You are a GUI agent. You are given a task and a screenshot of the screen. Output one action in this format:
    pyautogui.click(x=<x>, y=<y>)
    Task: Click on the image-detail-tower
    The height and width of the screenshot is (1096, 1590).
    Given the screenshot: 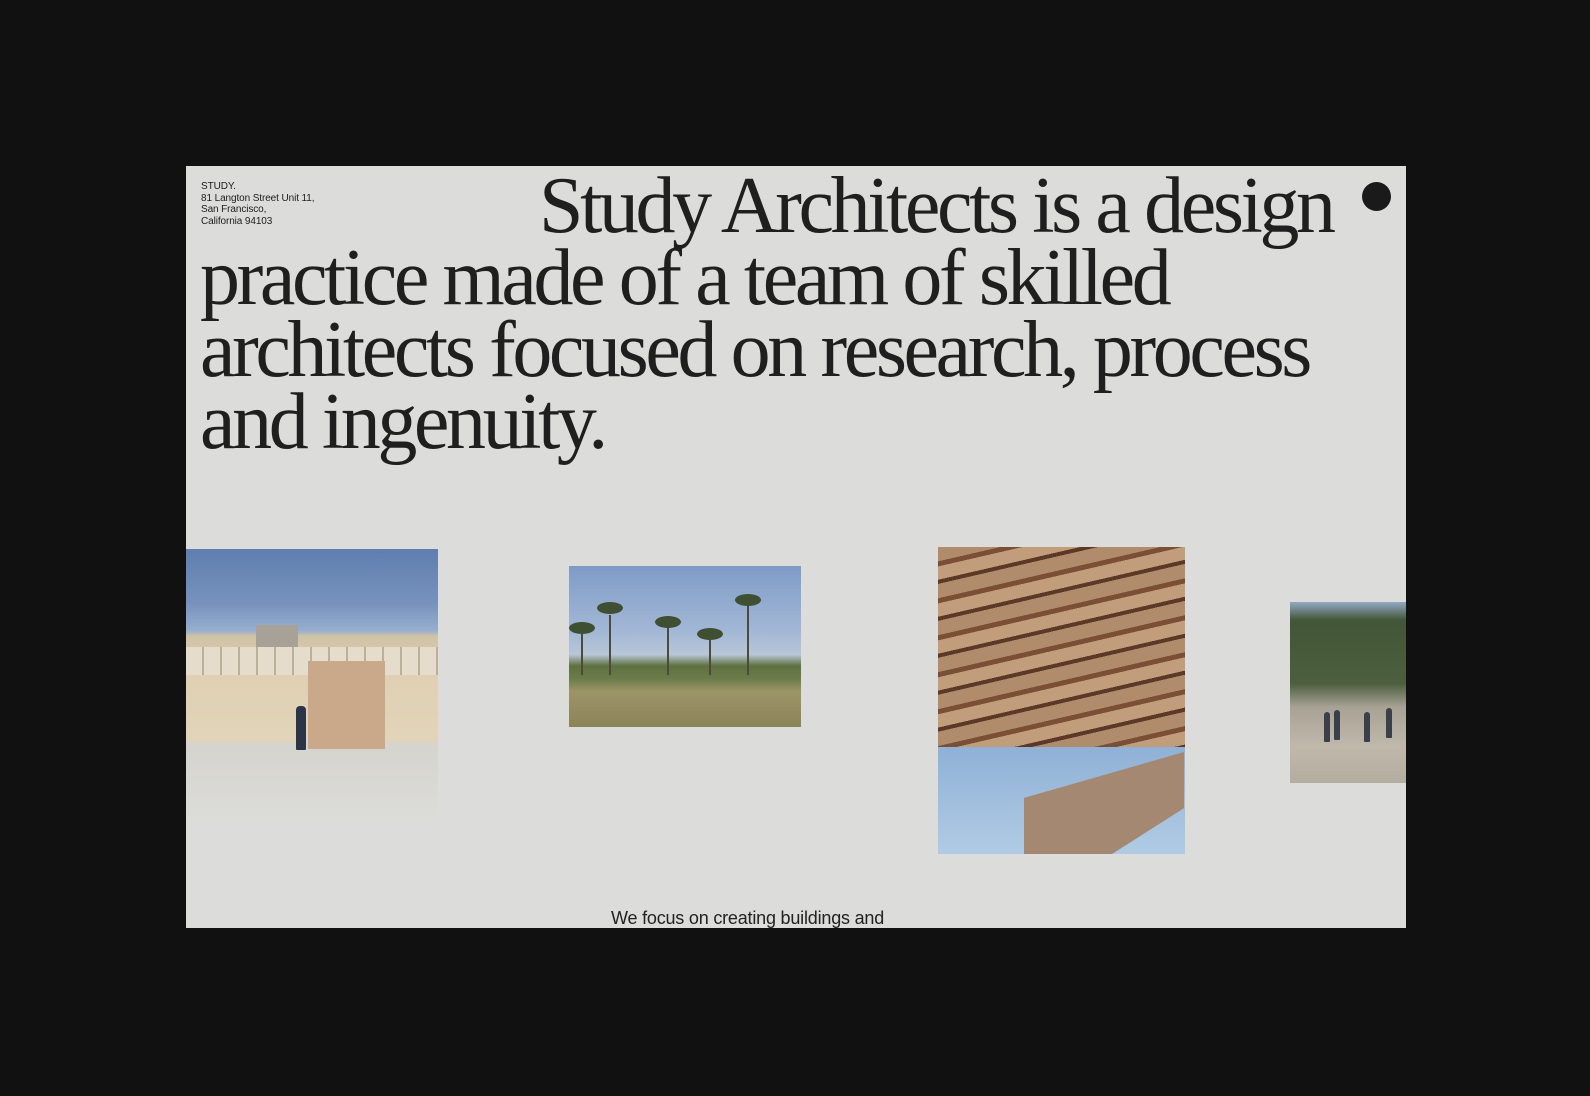 What is the action you would take?
    pyautogui.click(x=277, y=636)
    